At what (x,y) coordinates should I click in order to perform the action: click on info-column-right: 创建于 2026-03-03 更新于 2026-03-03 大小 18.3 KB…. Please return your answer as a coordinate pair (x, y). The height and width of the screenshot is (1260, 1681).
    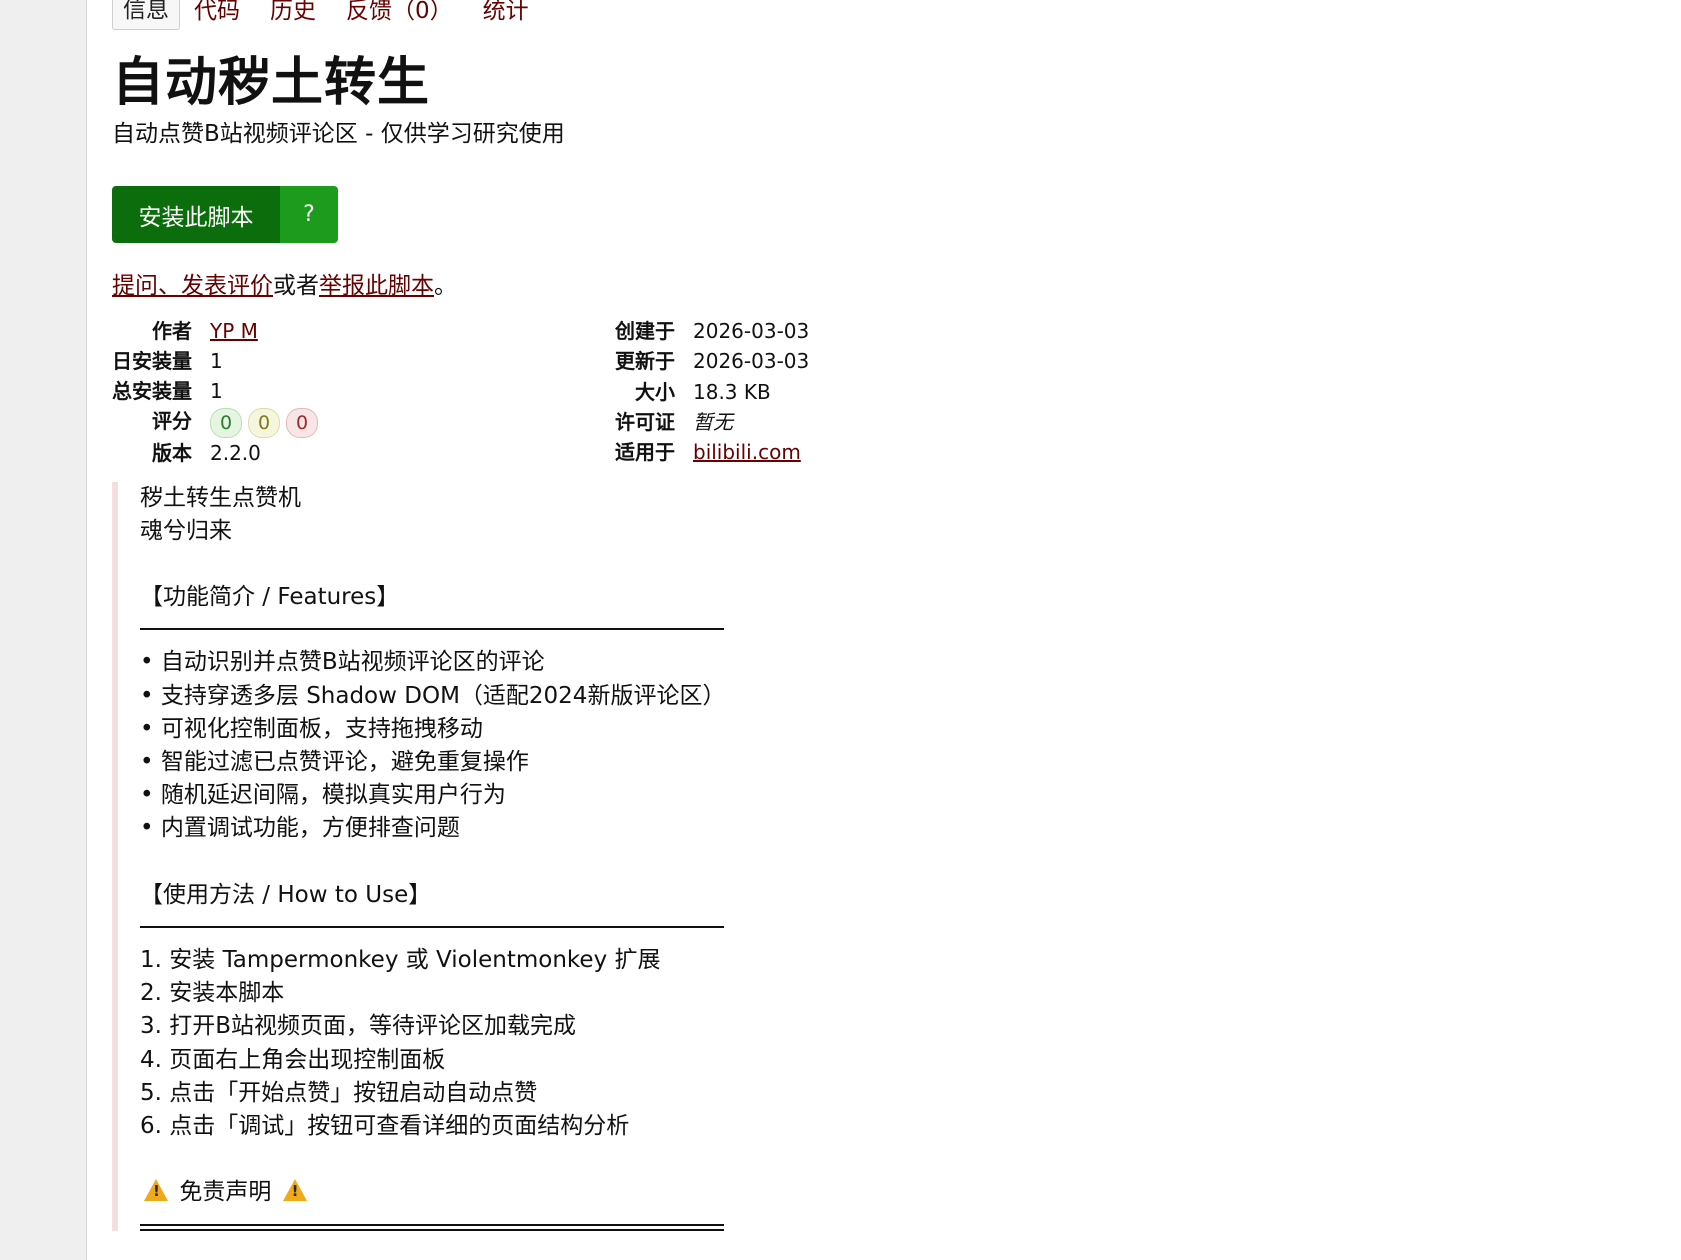
    Looking at the image, I should click on (702, 392).